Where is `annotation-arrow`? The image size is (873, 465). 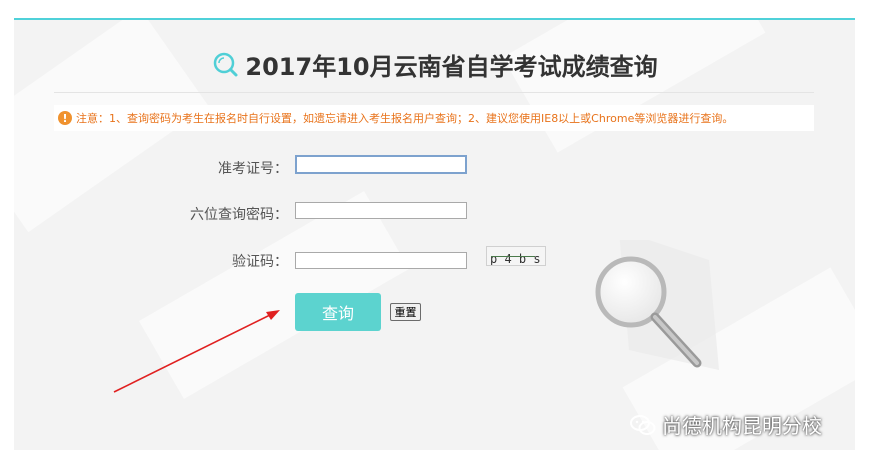
annotation-arrow is located at coordinates (196, 351).